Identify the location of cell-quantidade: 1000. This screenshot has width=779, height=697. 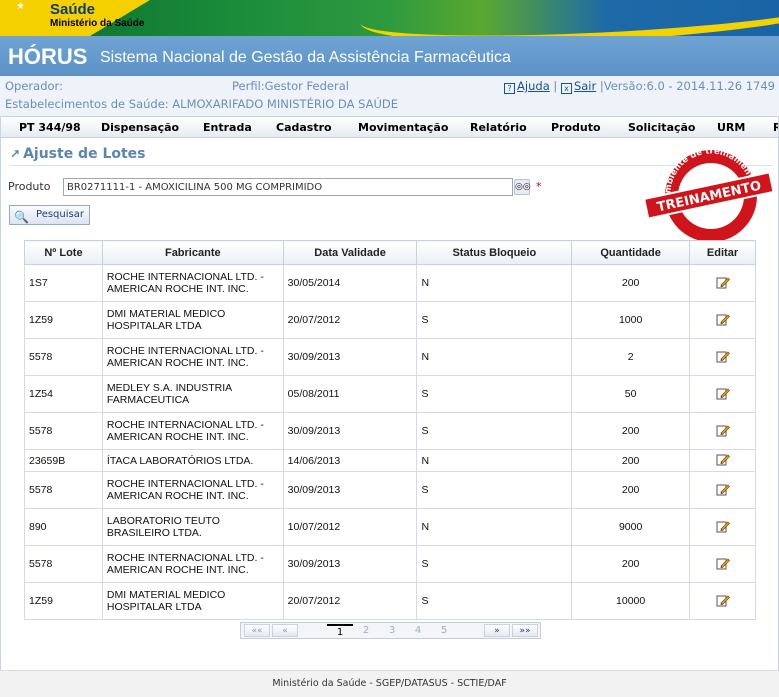
(631, 320).